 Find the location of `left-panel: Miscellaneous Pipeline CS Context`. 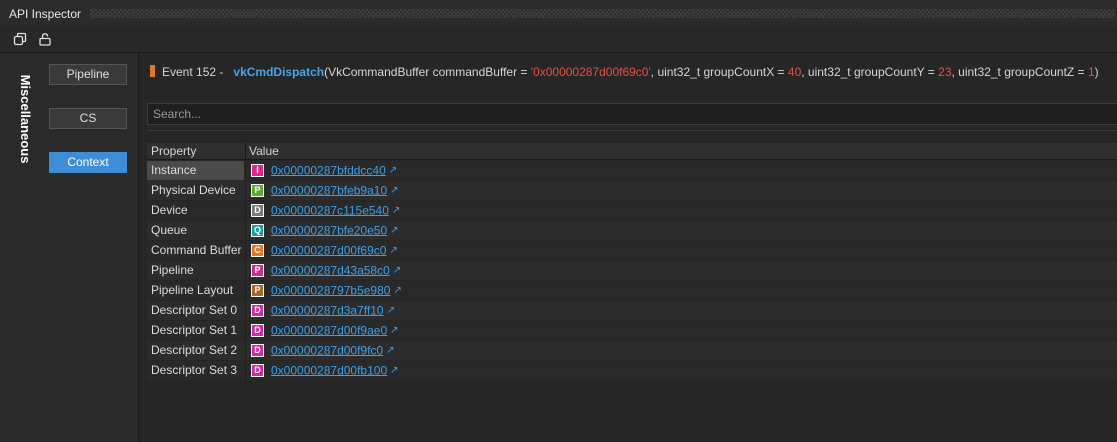

left-panel: Miscellaneous Pipeline CS Context is located at coordinates (69, 247).